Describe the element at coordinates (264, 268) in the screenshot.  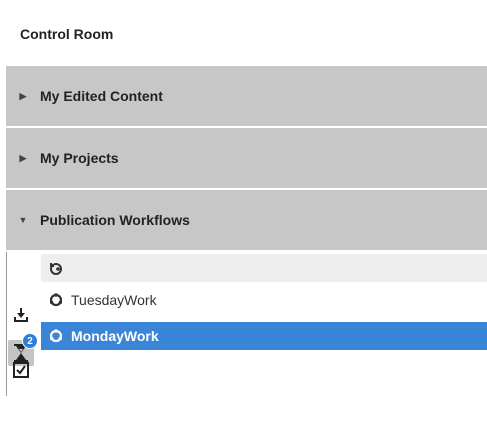
I see `workflow-list-header` at that location.